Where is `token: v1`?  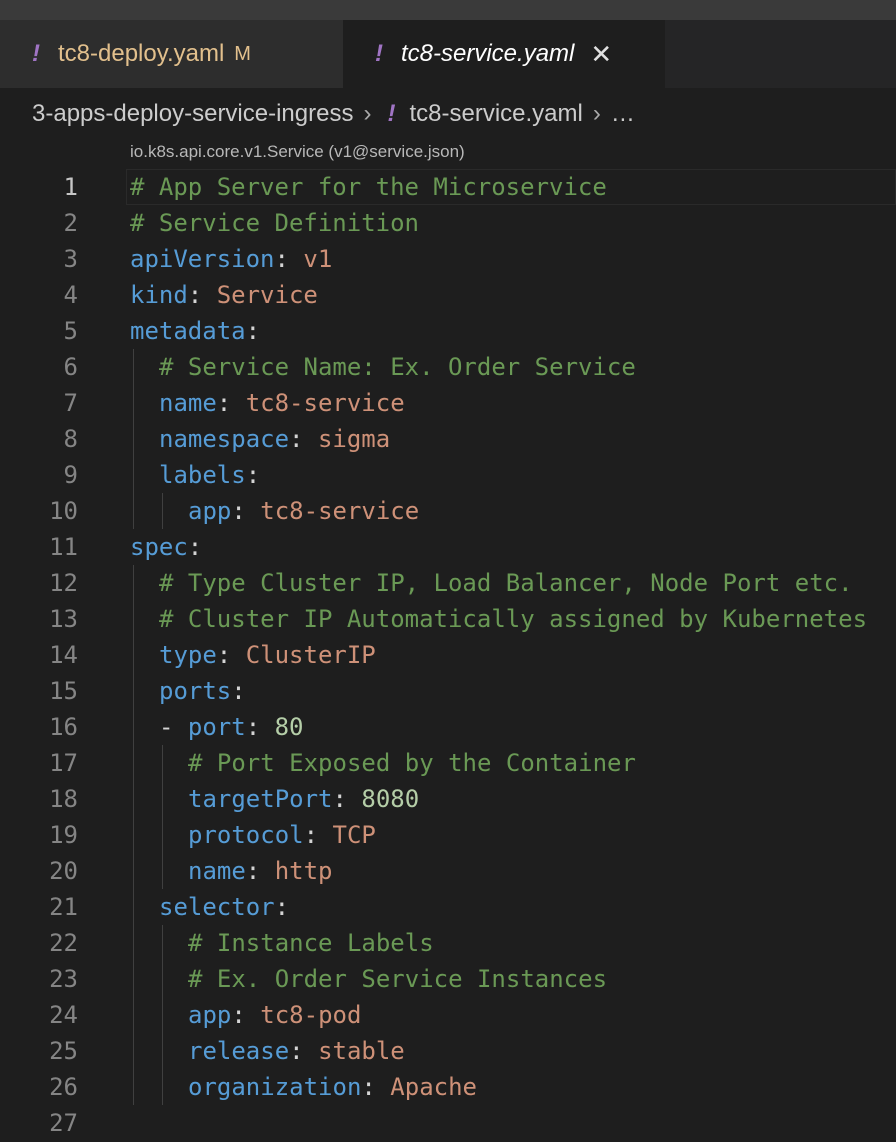
token: v1 is located at coordinates (318, 259).